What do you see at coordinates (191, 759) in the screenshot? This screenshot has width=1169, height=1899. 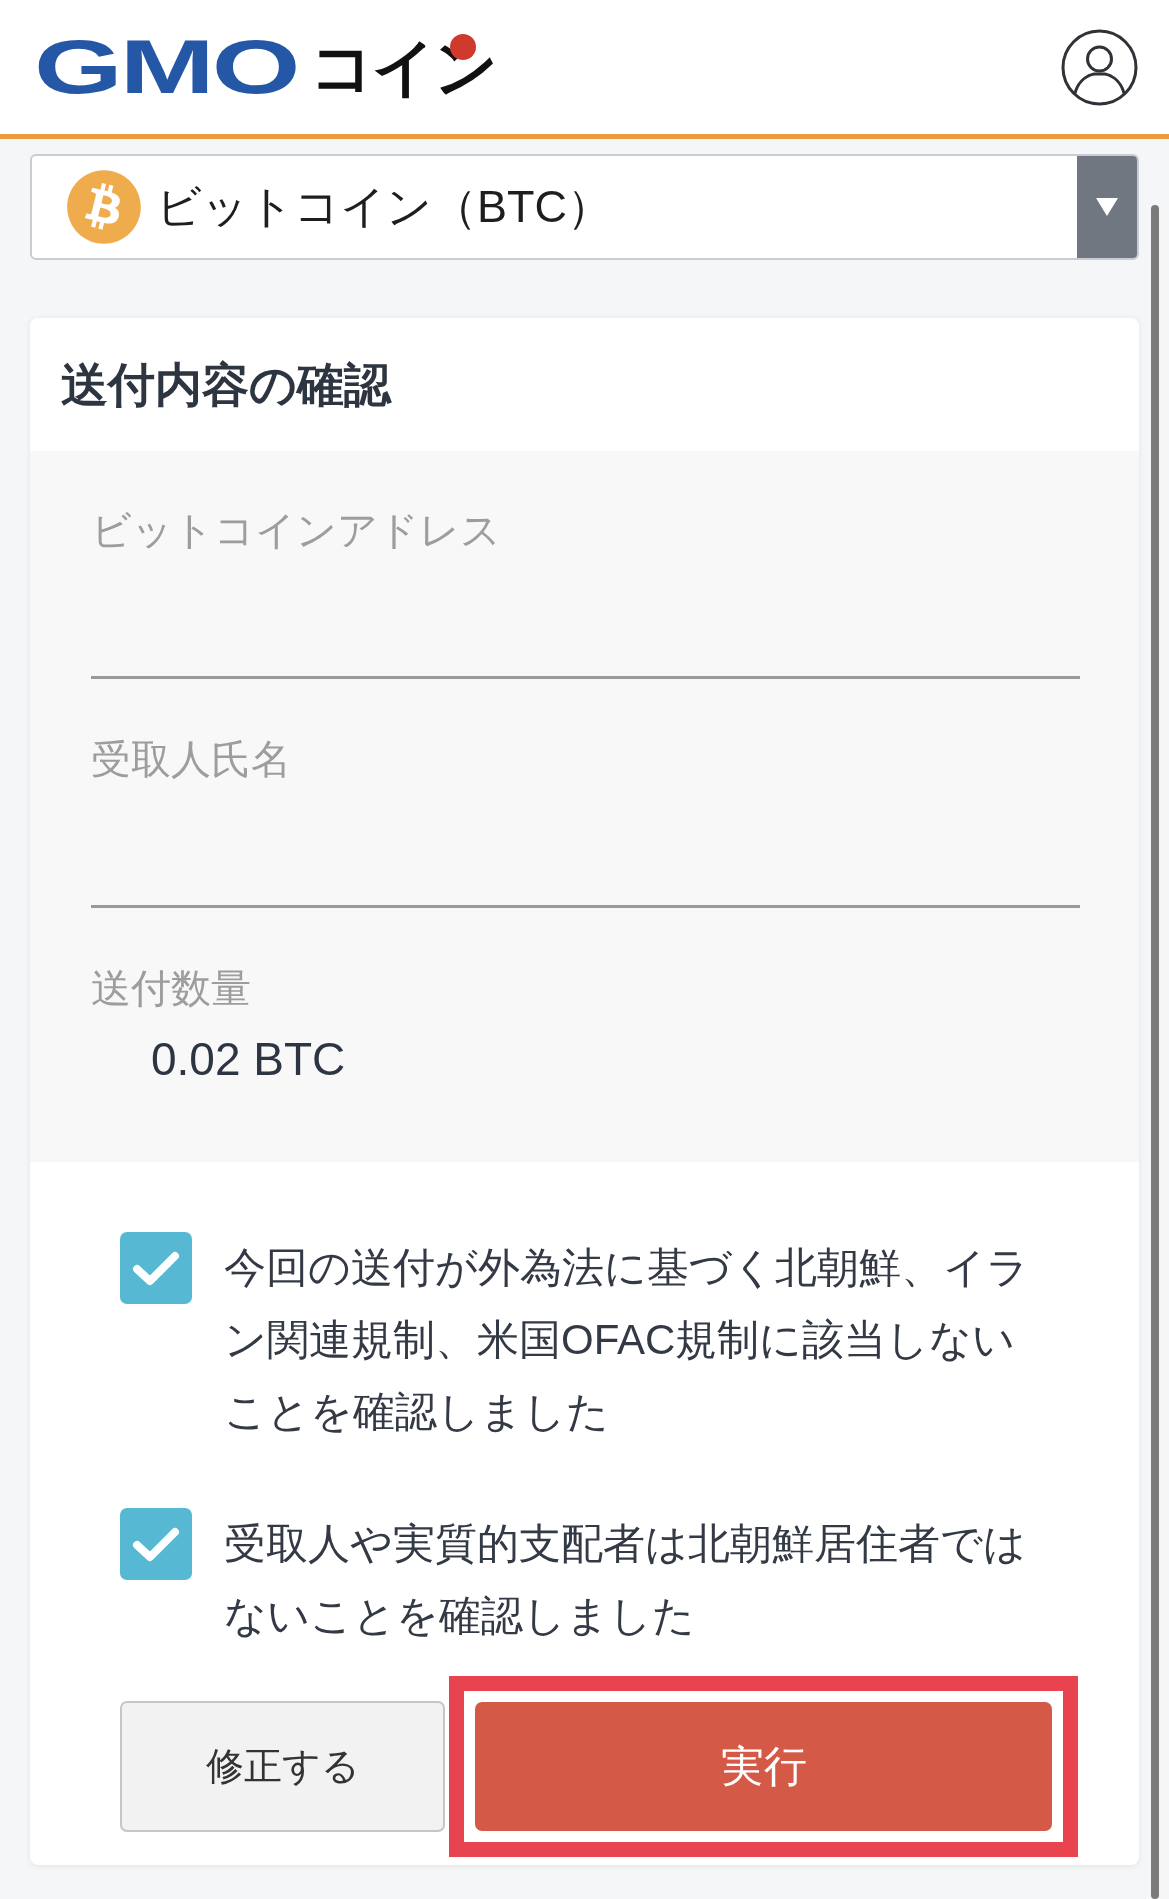 I see `field-label: 受取人氏名` at bounding box center [191, 759].